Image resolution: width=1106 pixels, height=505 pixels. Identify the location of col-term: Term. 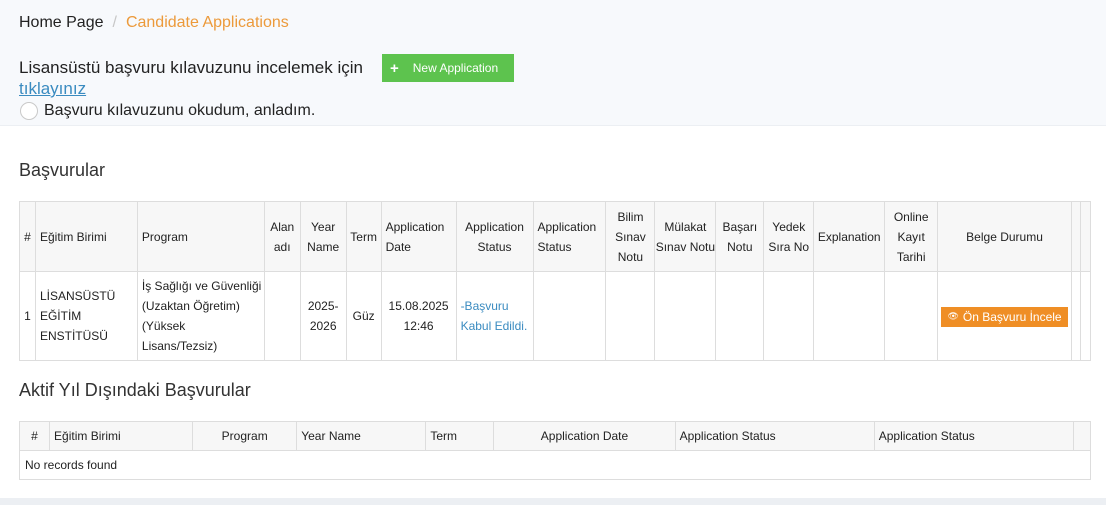
(363, 236).